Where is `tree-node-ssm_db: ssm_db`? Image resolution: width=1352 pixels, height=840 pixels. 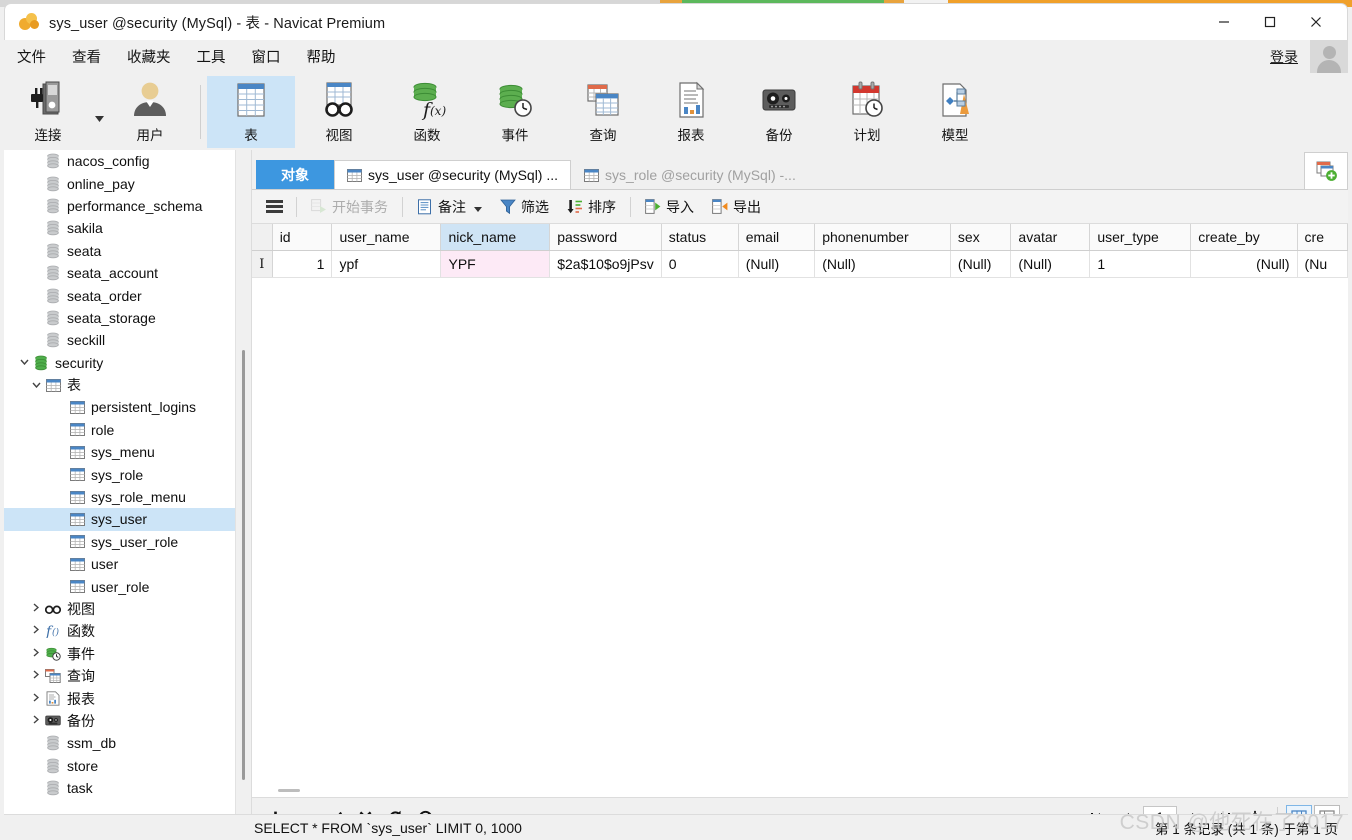
tree-node-ssm_db: ssm_db is located at coordinates (127, 743).